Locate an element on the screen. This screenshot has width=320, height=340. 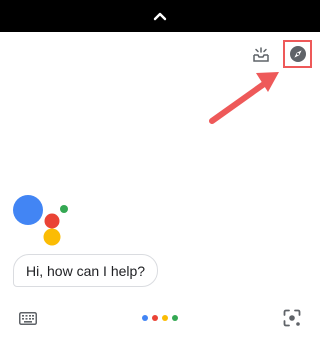
updates-button is located at coordinates (261, 55).